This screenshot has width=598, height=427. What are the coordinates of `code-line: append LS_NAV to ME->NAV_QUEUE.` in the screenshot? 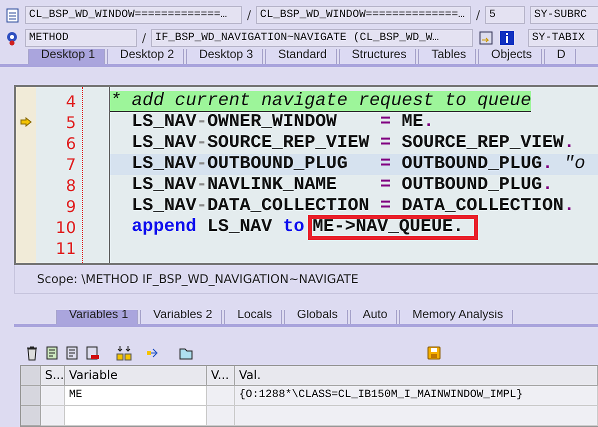 It's located at (294, 227).